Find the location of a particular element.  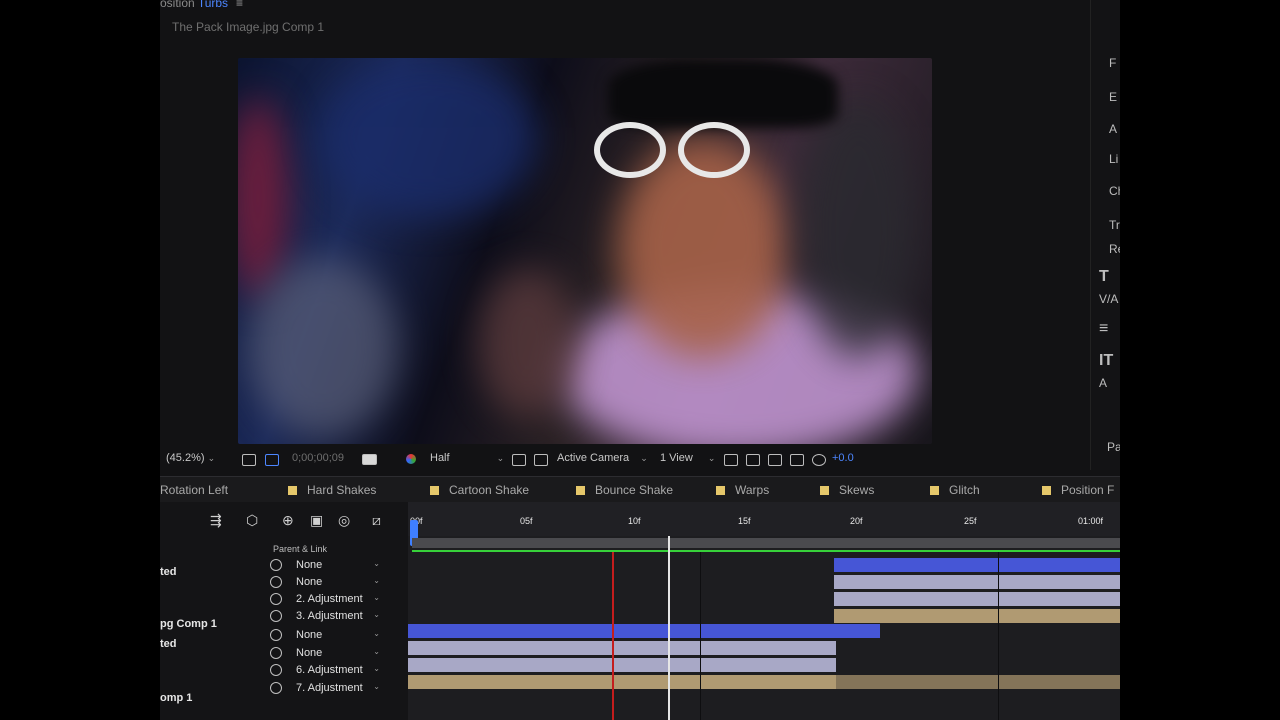

transparency-grid-icon is located at coordinates (541, 460).